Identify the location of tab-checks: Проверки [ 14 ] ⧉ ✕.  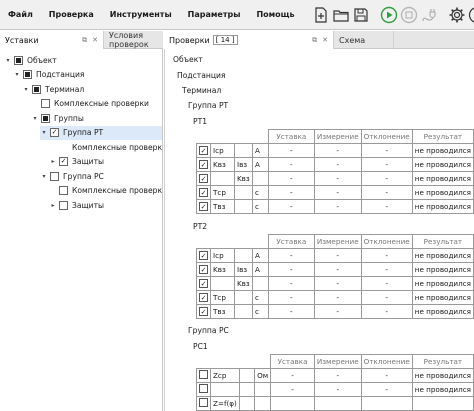
(249, 40).